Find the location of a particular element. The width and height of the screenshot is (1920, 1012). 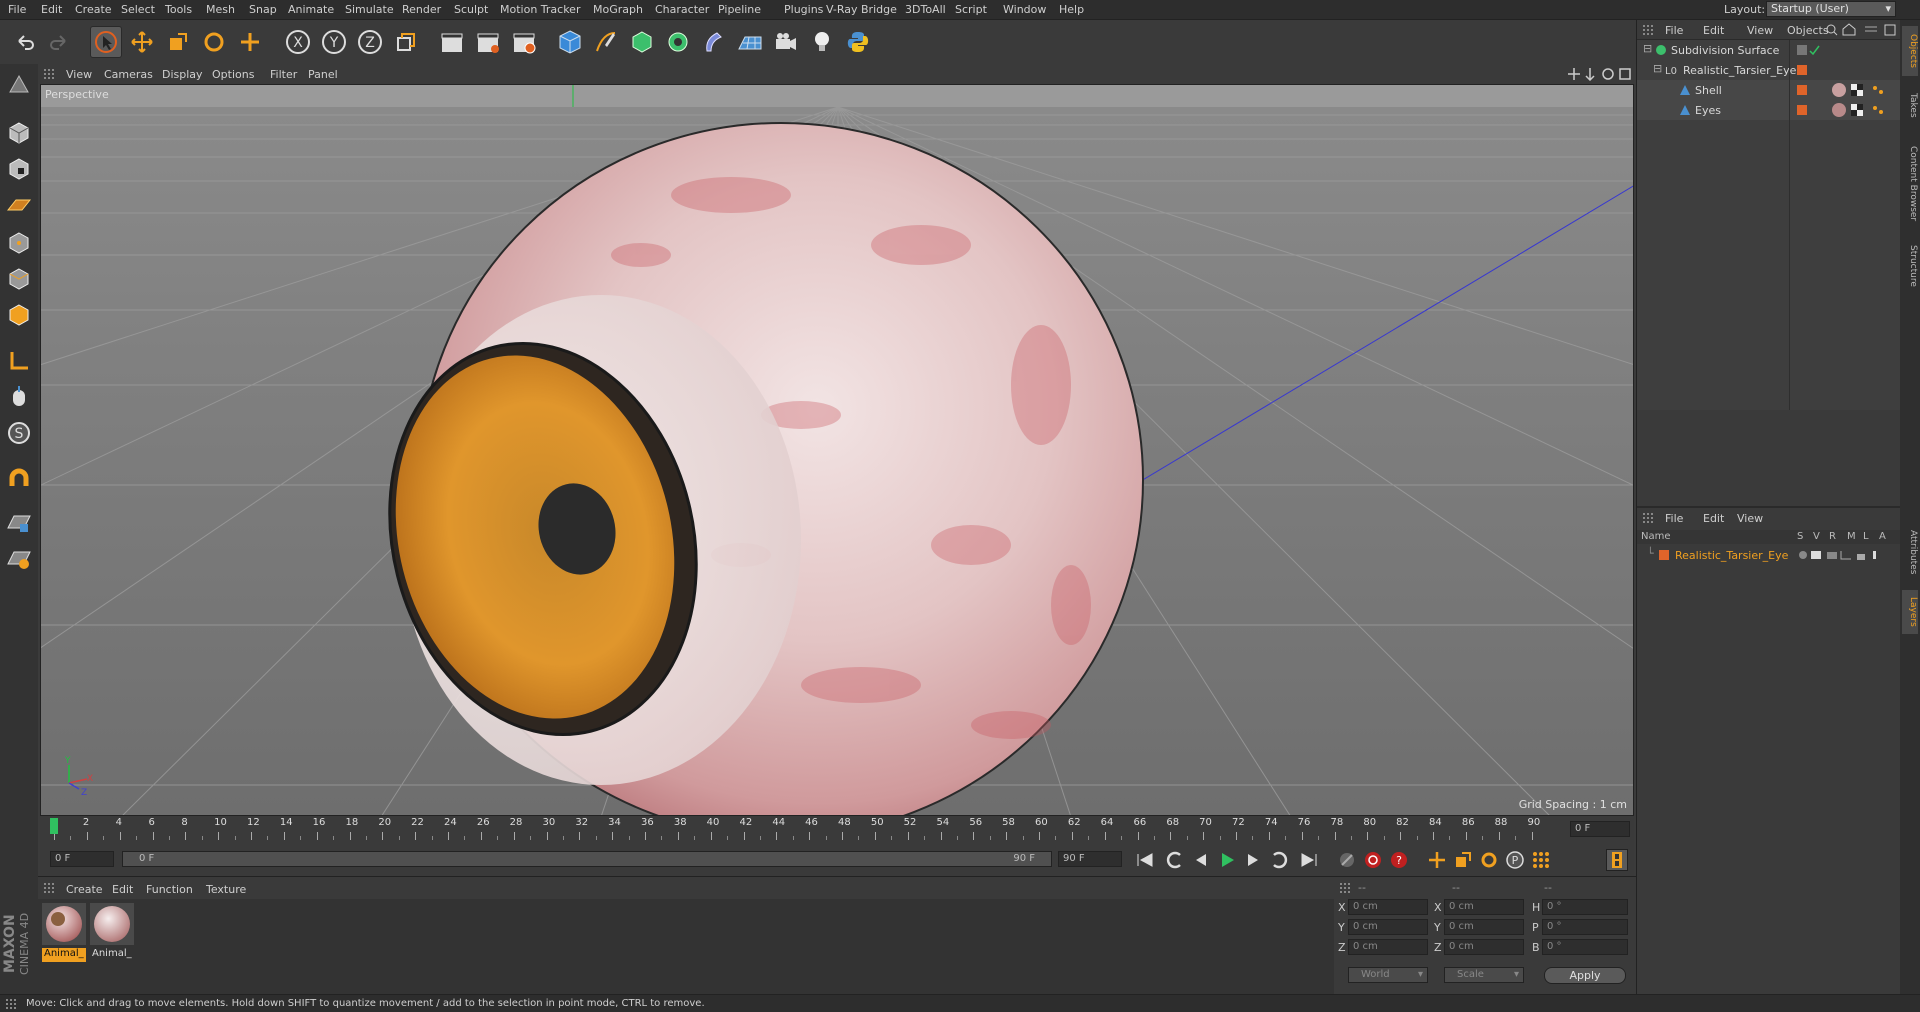

menu-mesh: Mesh is located at coordinates (220, 9).